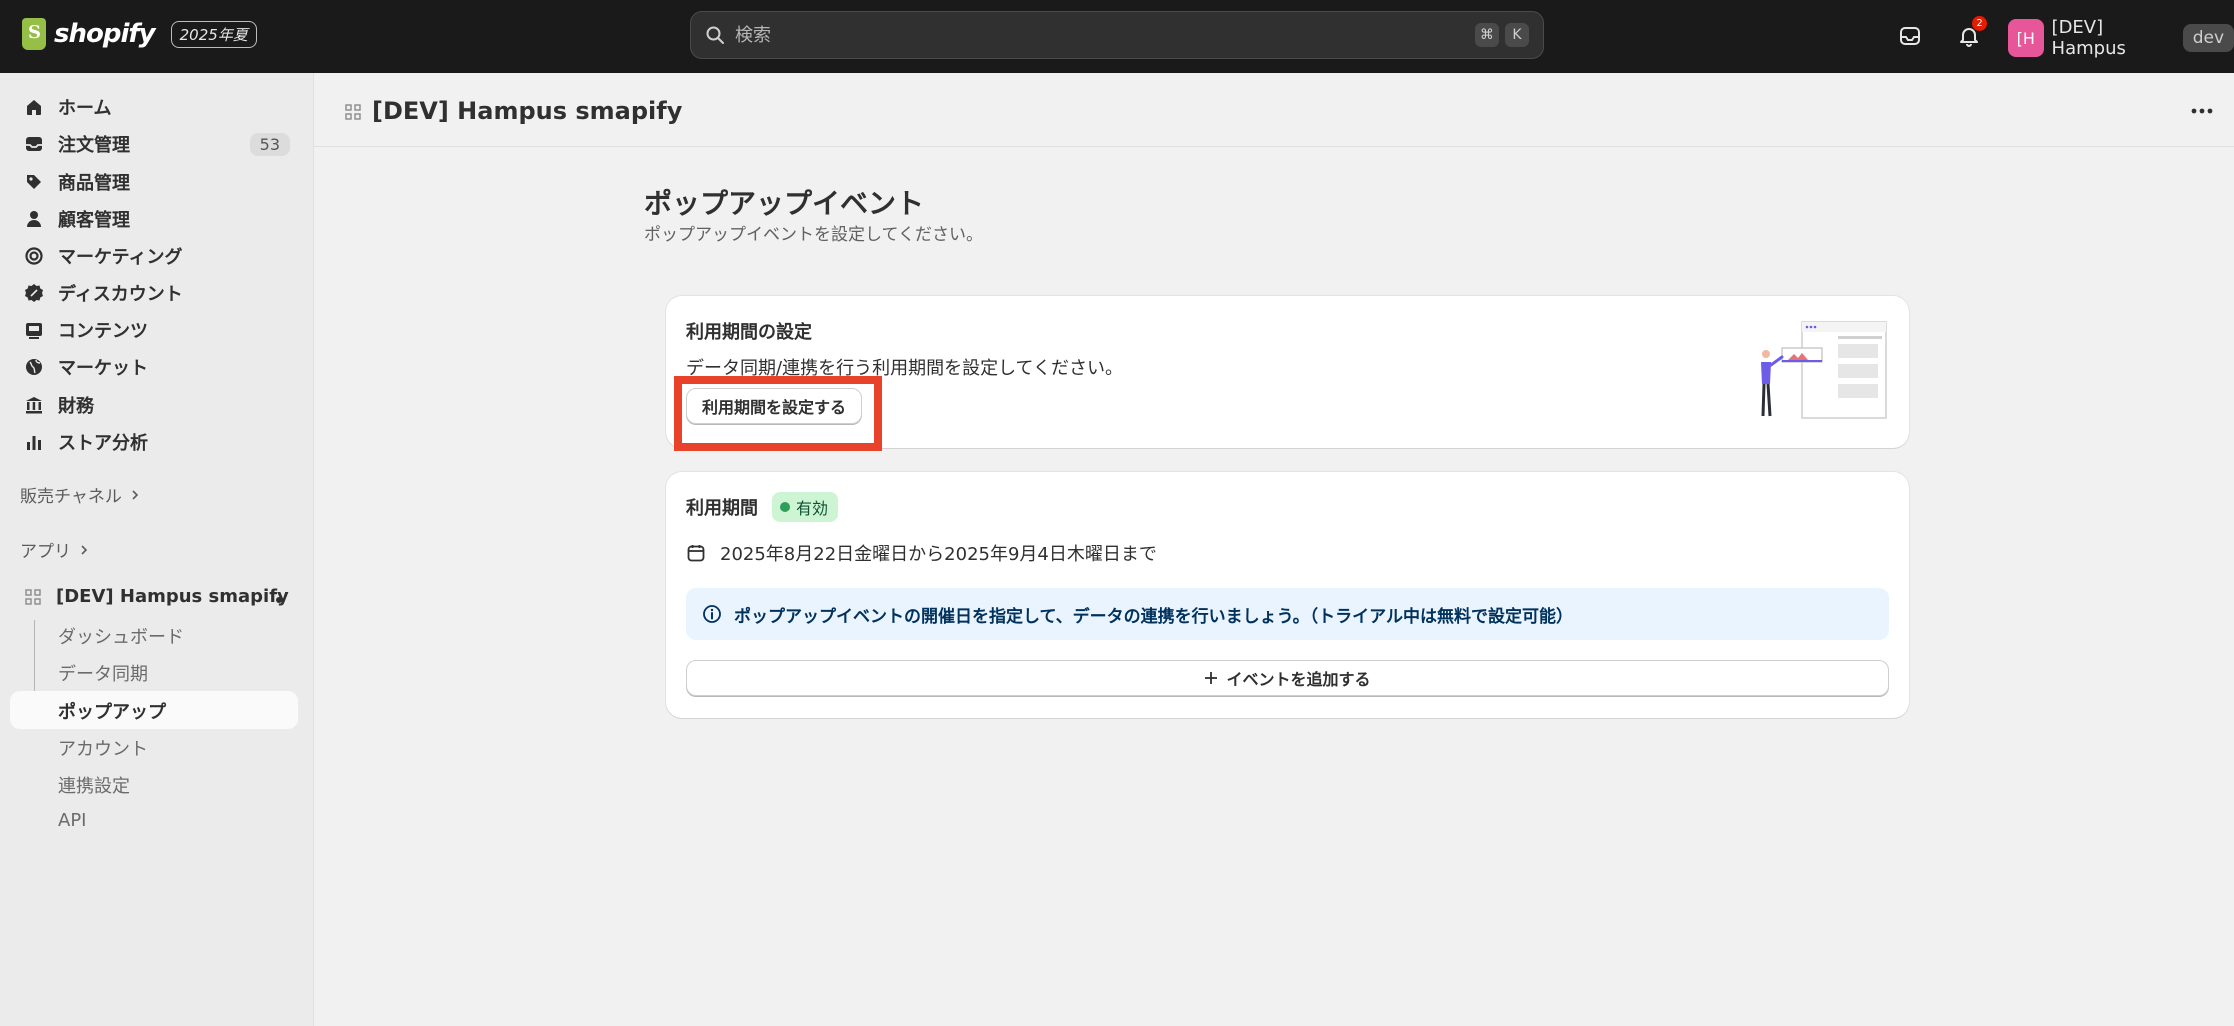 The height and width of the screenshot is (1026, 2234). I want to click on sales-channels-label: 販売チャネル, so click(71, 497).